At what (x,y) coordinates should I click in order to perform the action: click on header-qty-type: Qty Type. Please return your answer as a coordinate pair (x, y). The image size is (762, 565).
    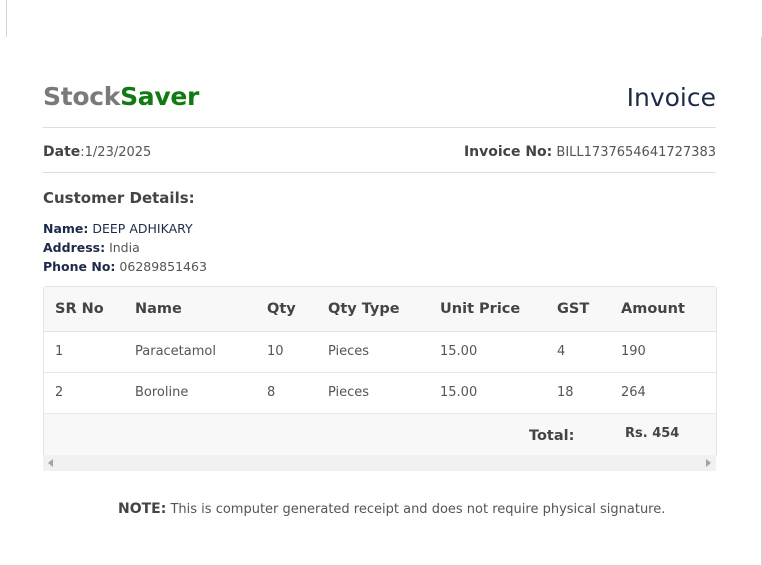
    Looking at the image, I should click on (364, 309).